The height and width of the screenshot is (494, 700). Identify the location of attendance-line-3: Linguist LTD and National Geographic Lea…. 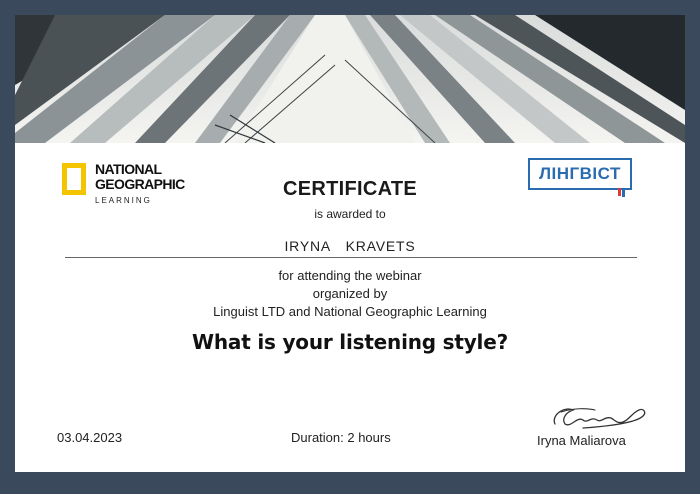
(350, 311).